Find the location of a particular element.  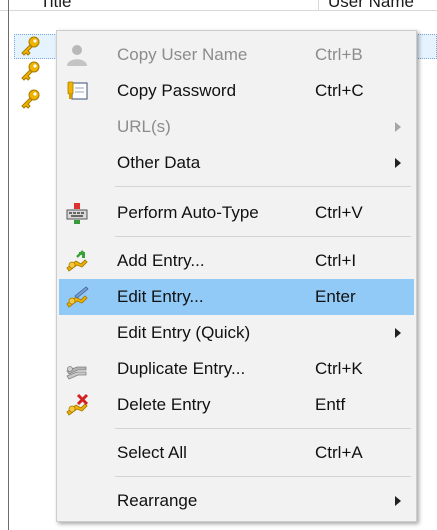

menu-item-label: Rearrange is located at coordinates (157, 500).